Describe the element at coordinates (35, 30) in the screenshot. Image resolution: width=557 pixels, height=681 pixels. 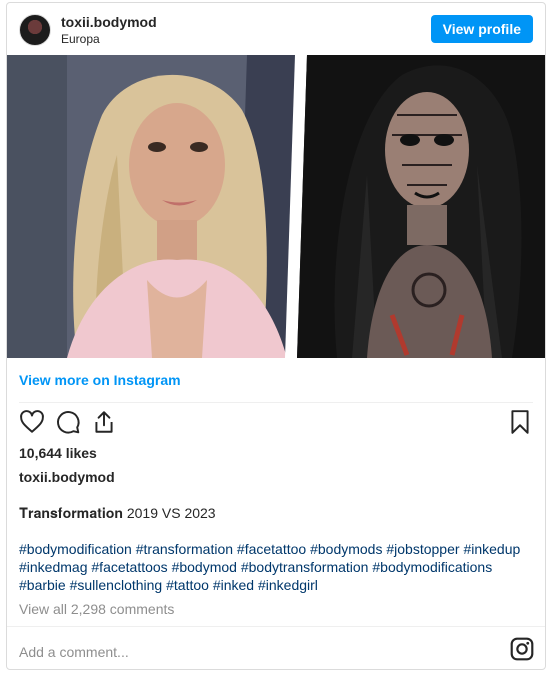
I see `avatar` at that location.